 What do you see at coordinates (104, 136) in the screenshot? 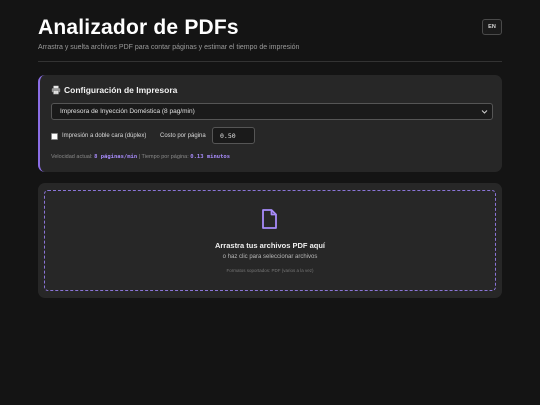
I see `duplex-label: Impresión a doble cara (dúplex)` at bounding box center [104, 136].